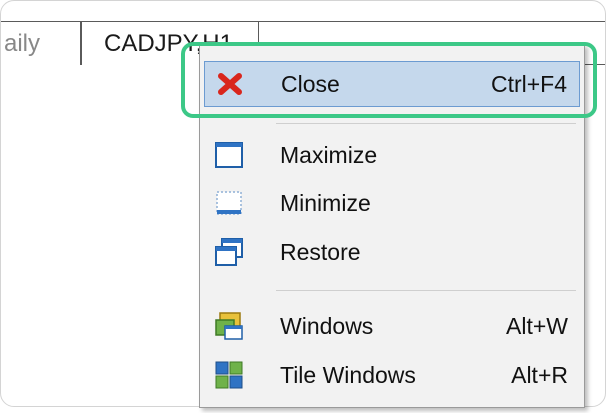  I want to click on menu-item-shortcut: Alt+R, so click(539, 374).